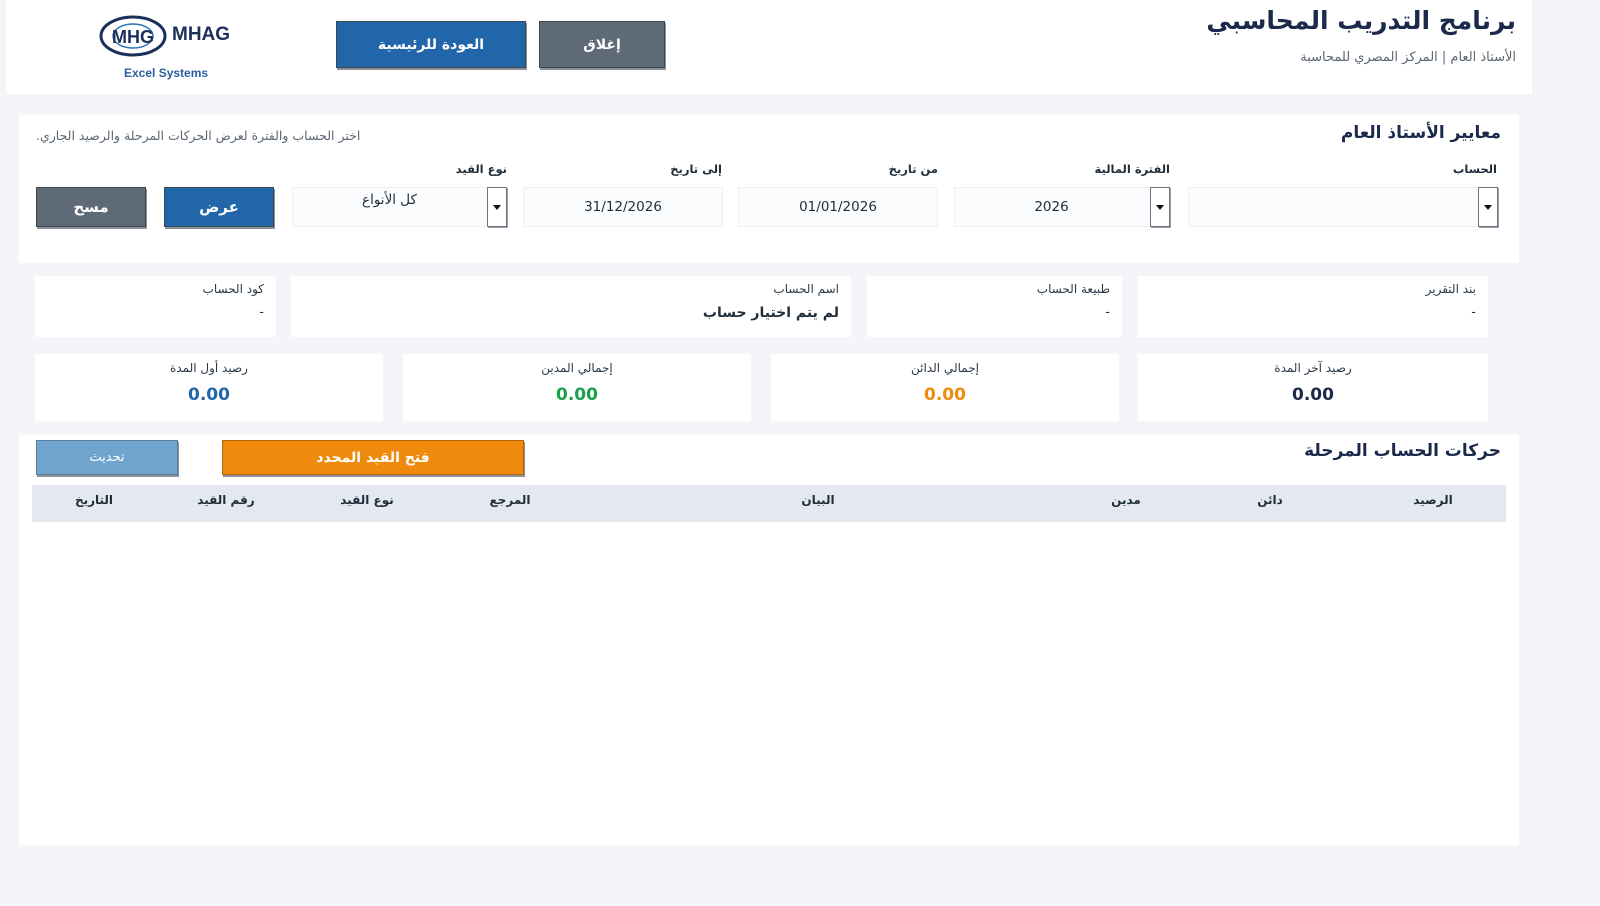  What do you see at coordinates (1433, 500) in the screenshot?
I see `col-header-balance: الرصيد` at bounding box center [1433, 500].